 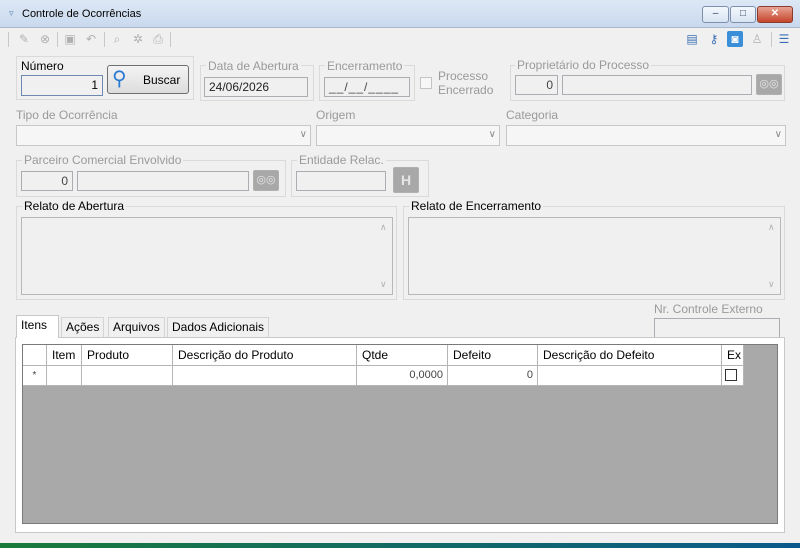 What do you see at coordinates (775, 14) in the screenshot?
I see `close-button: ✕` at bounding box center [775, 14].